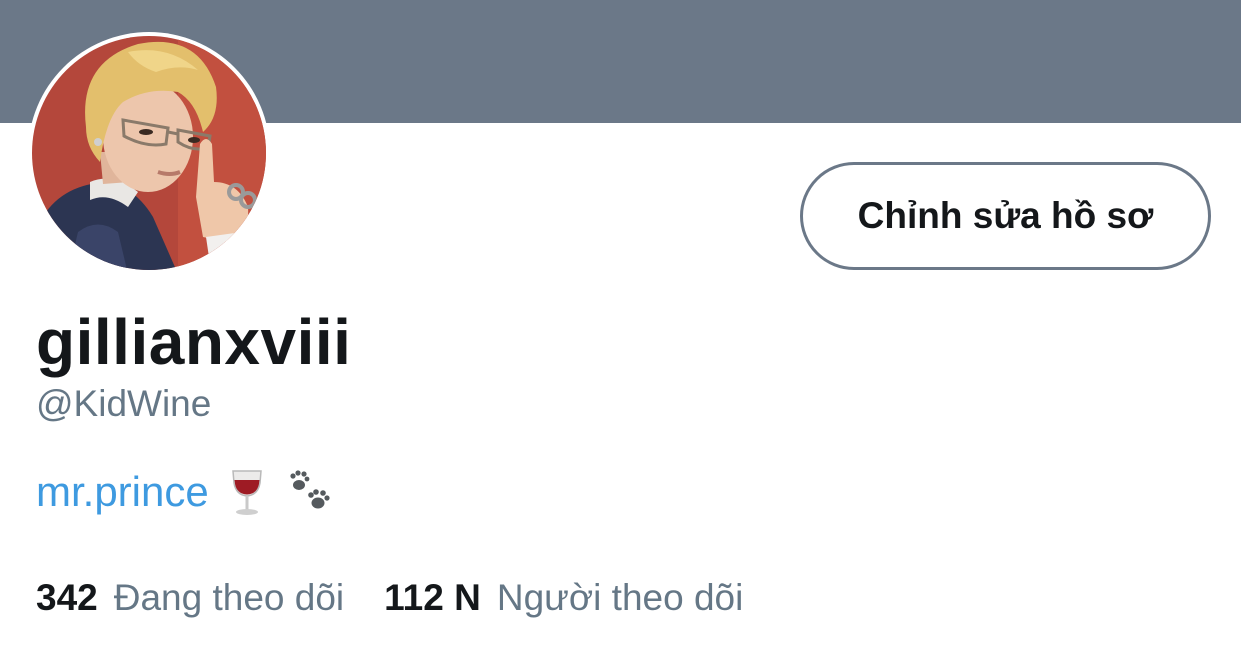 The height and width of the screenshot is (658, 1241). I want to click on following-label: Đang theo dõi, so click(229, 597).